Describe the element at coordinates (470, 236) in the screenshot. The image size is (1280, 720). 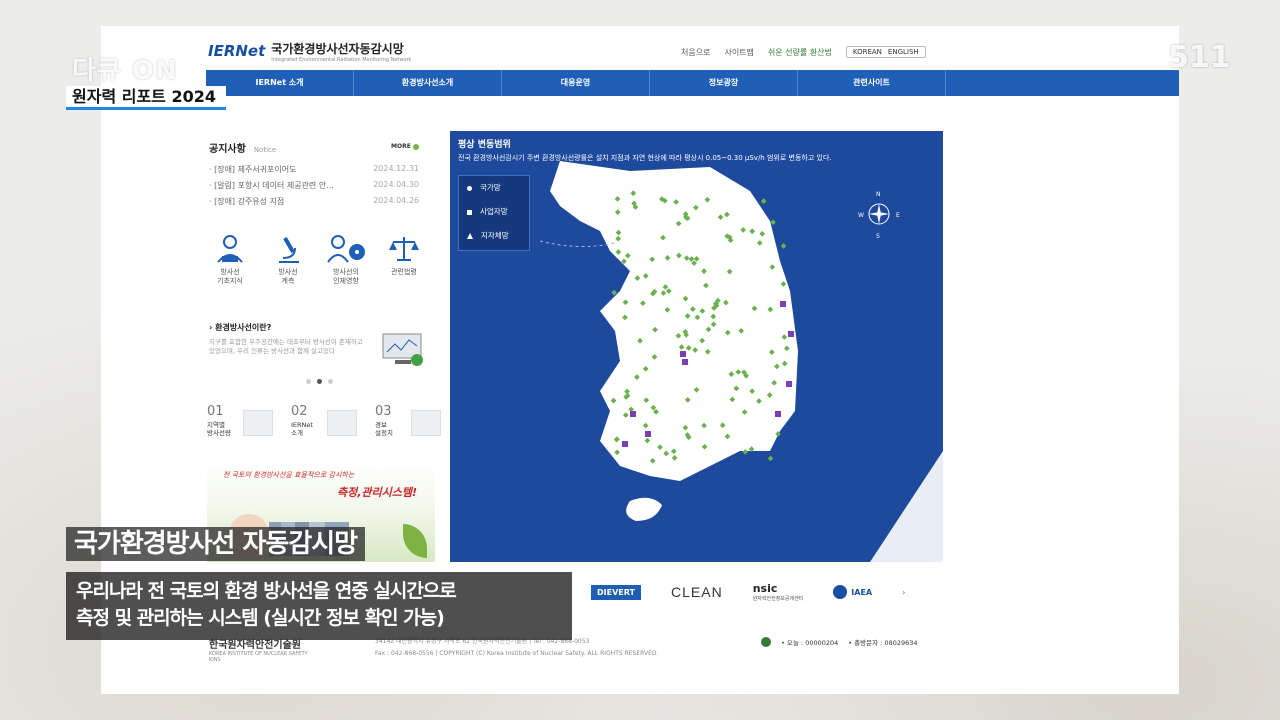
I see `triangle-marker-icon` at that location.